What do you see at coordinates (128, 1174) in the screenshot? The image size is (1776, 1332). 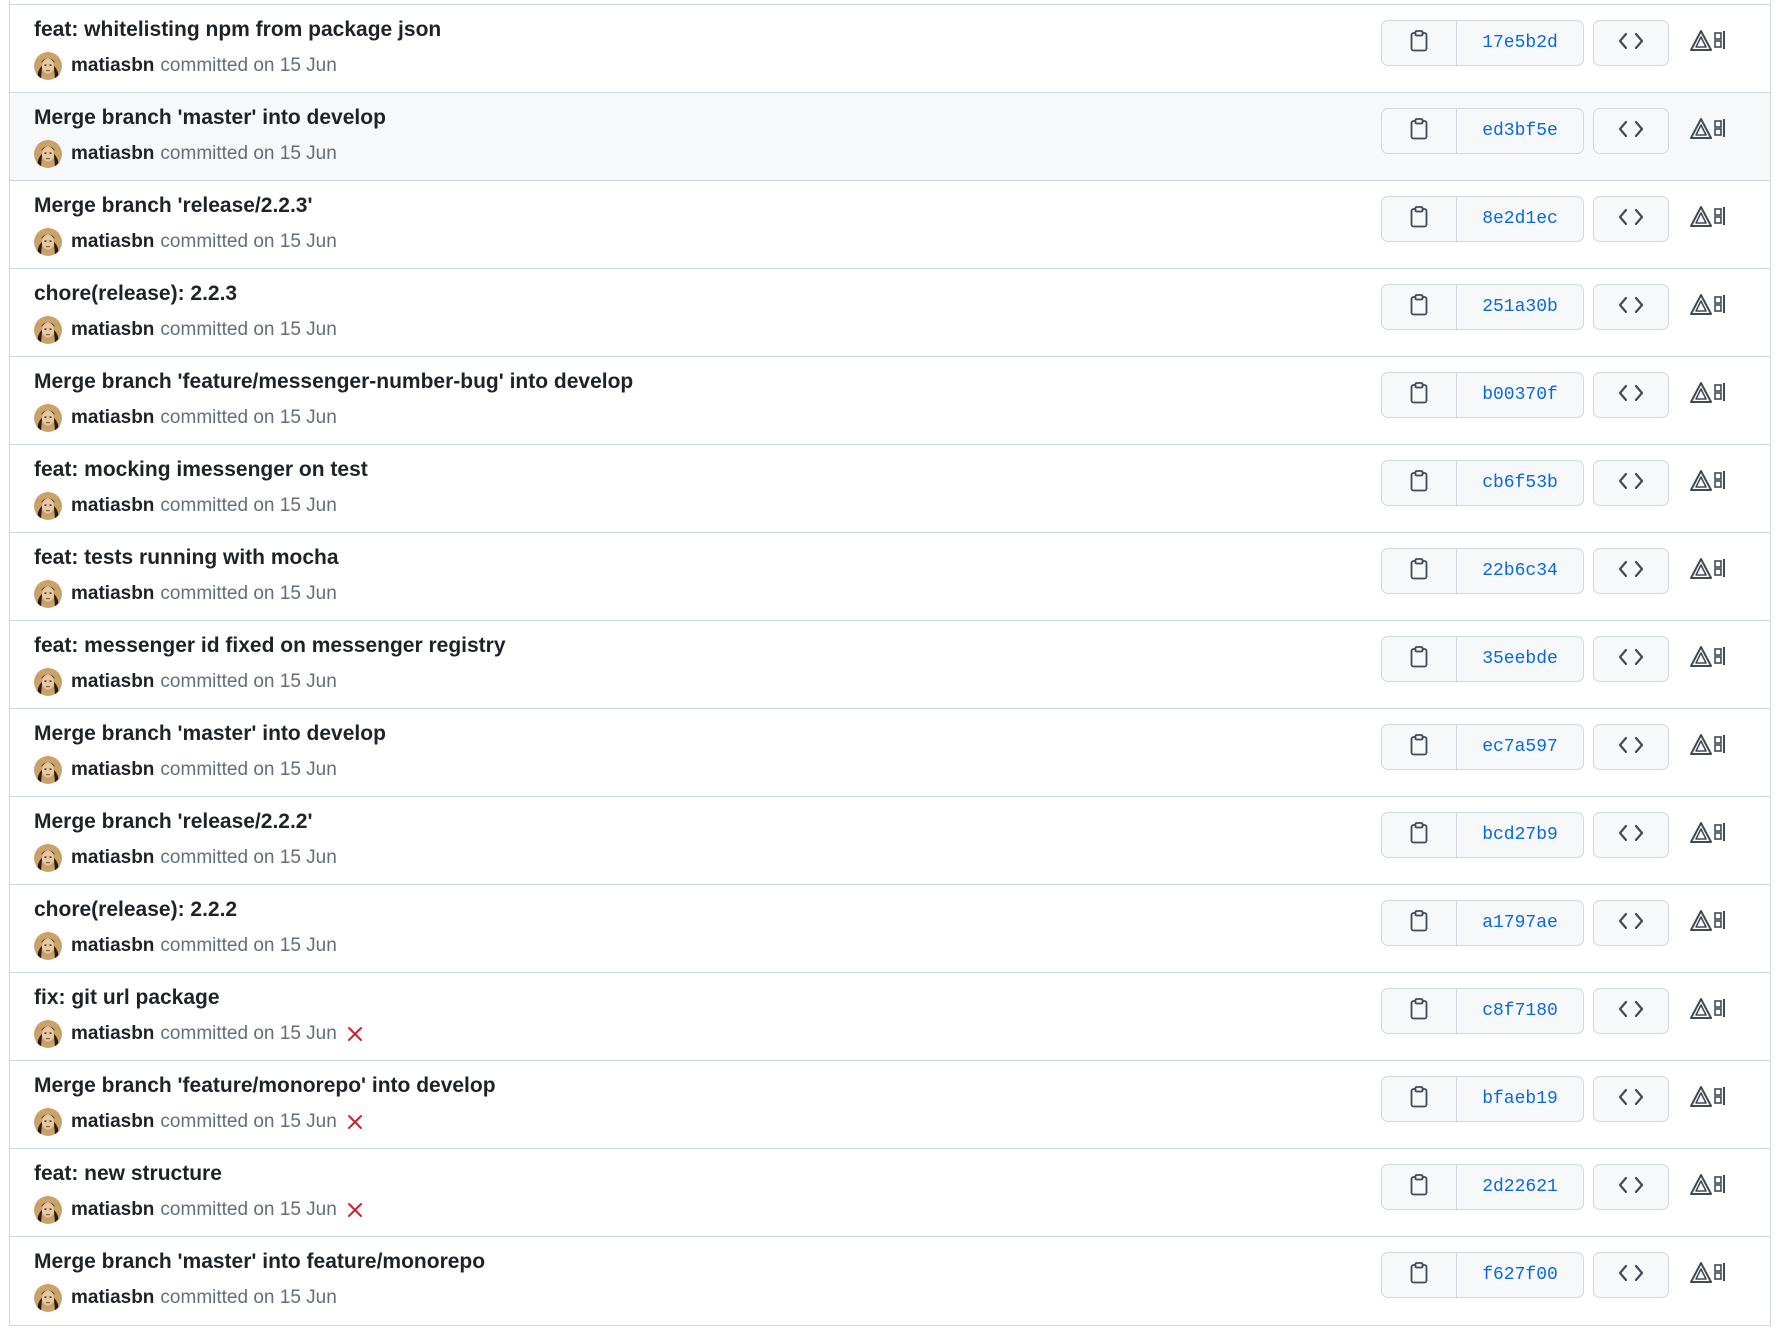 I see `commit-title-link: feat: new structure` at bounding box center [128, 1174].